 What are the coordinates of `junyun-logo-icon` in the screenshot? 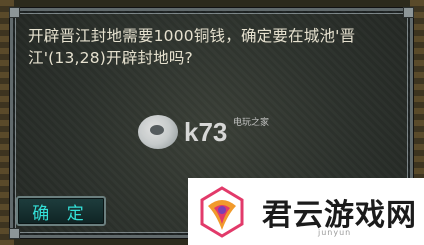 It's located at (222, 212).